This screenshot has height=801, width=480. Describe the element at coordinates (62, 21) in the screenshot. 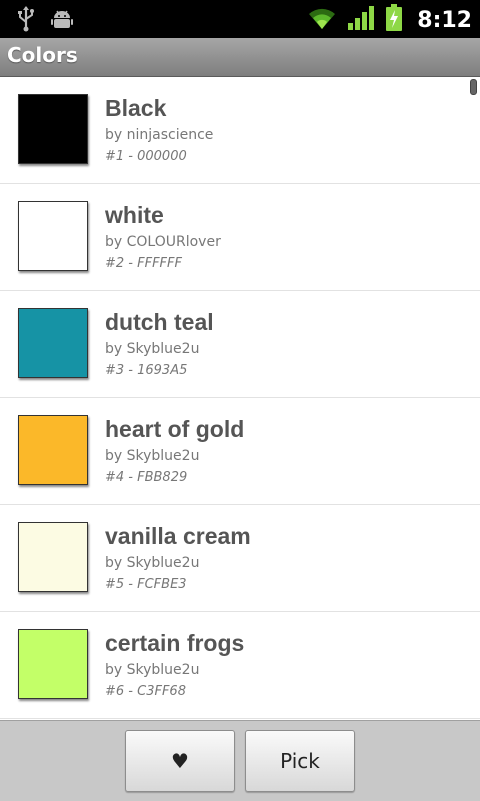

I see `android-debug-icon` at that location.